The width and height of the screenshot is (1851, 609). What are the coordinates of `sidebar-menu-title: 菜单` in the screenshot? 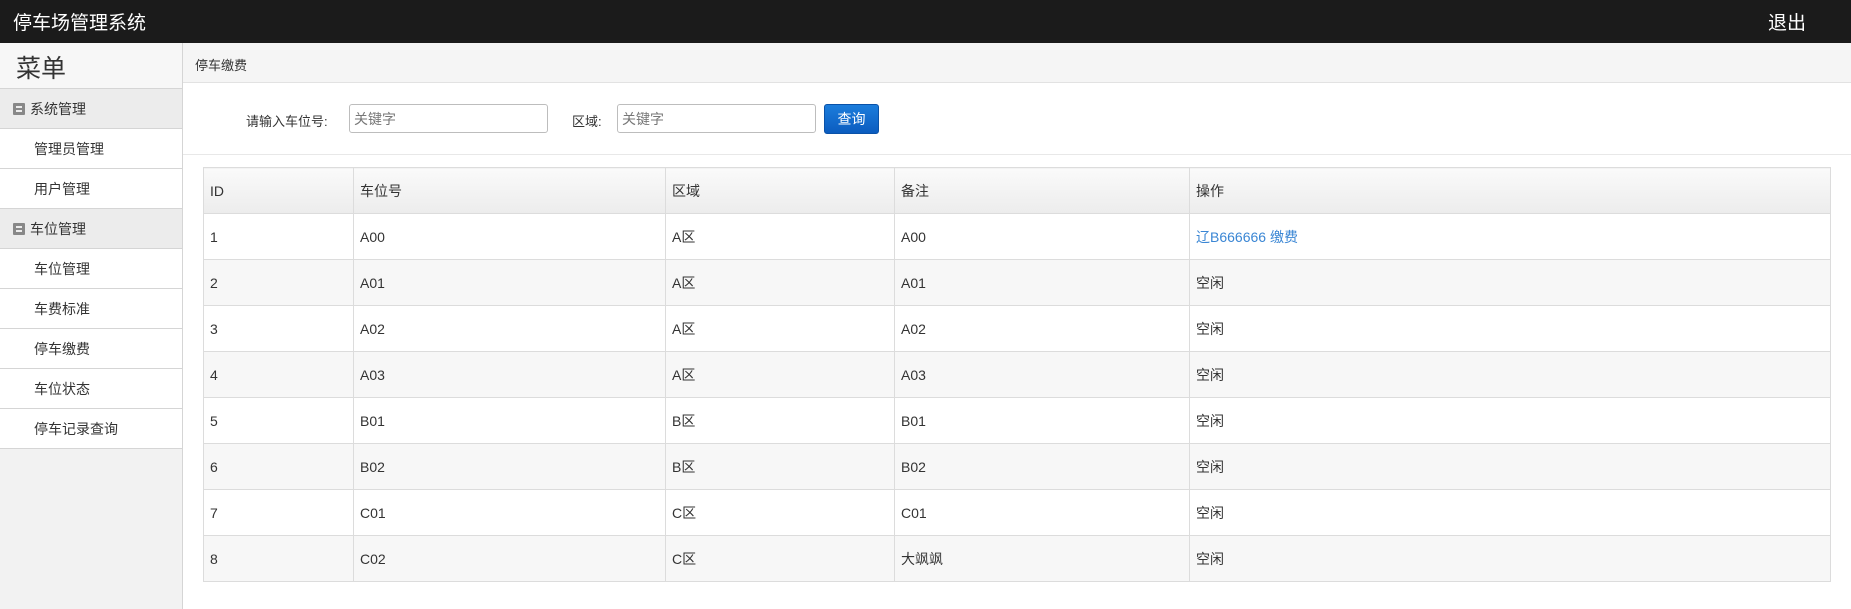 It's located at (91, 66).